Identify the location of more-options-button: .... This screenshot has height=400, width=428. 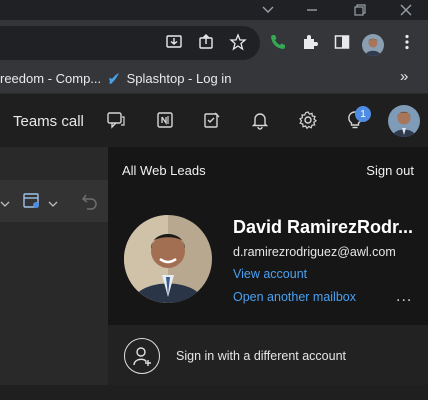
(404, 297).